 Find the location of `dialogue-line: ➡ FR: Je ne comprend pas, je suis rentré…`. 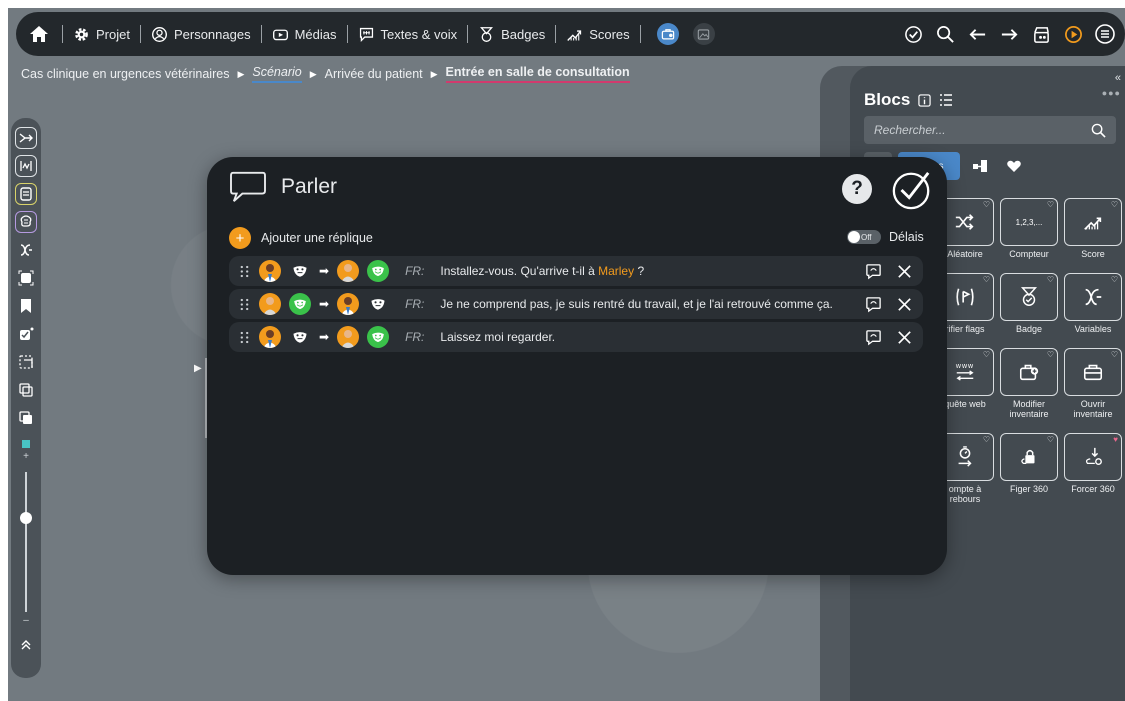

dialogue-line: ➡ FR: Je ne comprend pas, je suis rentré… is located at coordinates (576, 304).